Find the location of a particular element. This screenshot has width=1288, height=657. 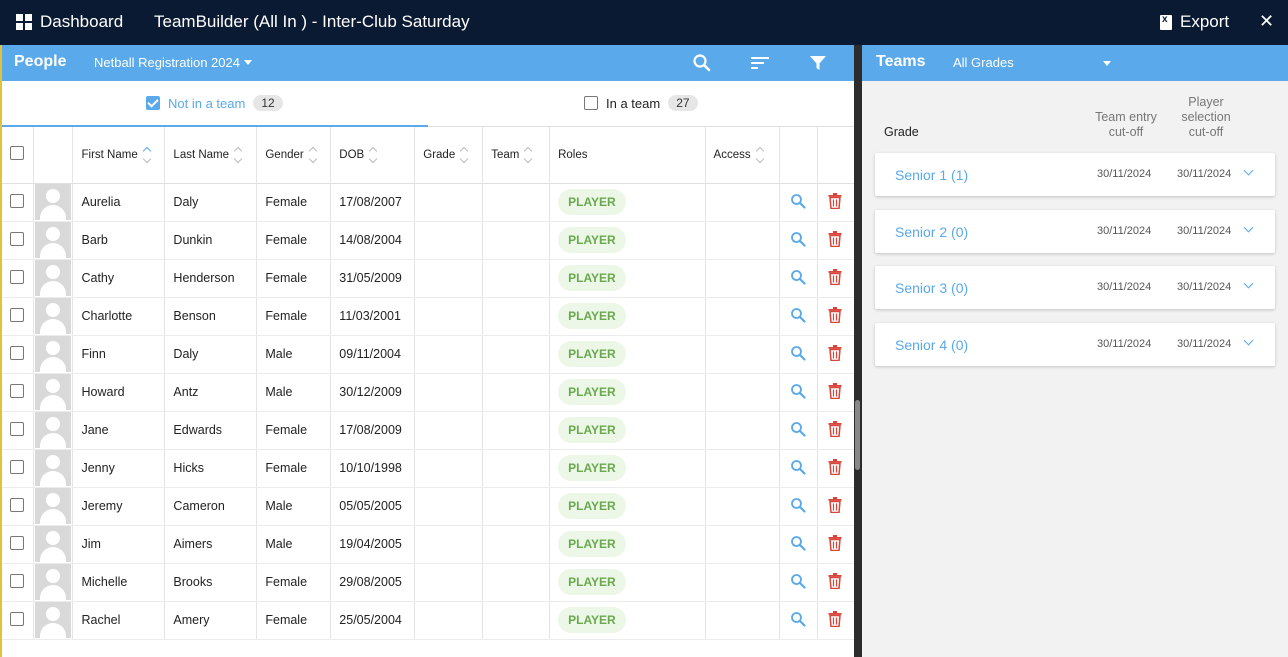

in-team-checkbox is located at coordinates (591, 103).